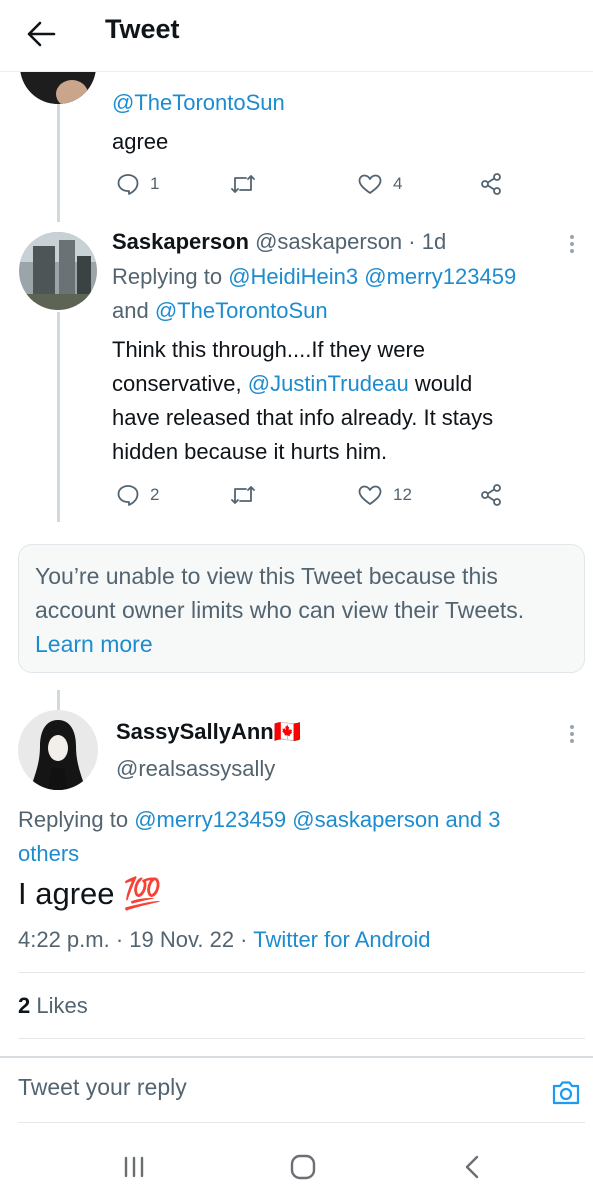 This screenshot has width=593, height=1200. What do you see at coordinates (90, 893) in the screenshot?
I see `tweet-text: I agree 💯` at bounding box center [90, 893].